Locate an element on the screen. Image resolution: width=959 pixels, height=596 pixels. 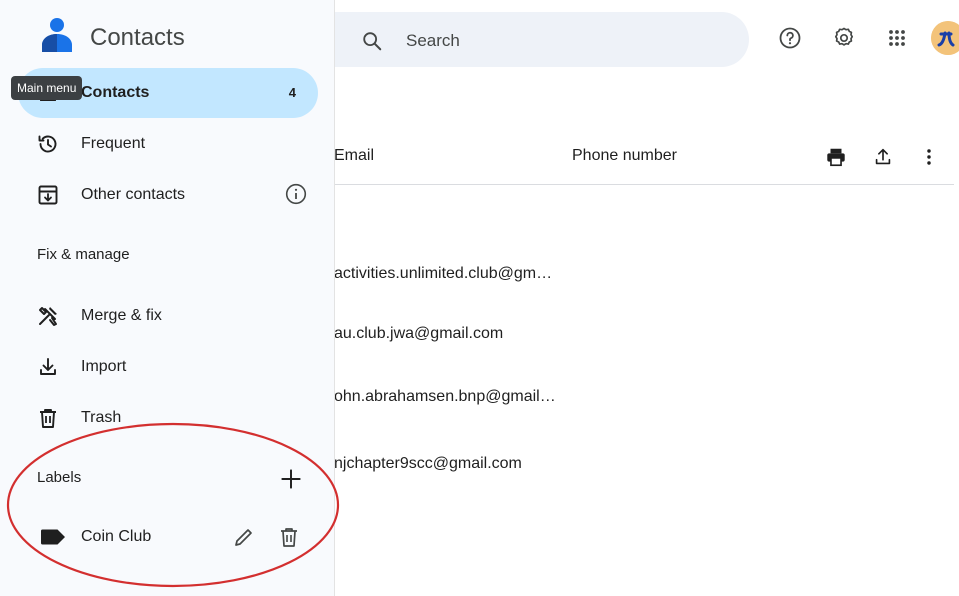
sidebar-item-trash: Trash is located at coordinates (168, 418).